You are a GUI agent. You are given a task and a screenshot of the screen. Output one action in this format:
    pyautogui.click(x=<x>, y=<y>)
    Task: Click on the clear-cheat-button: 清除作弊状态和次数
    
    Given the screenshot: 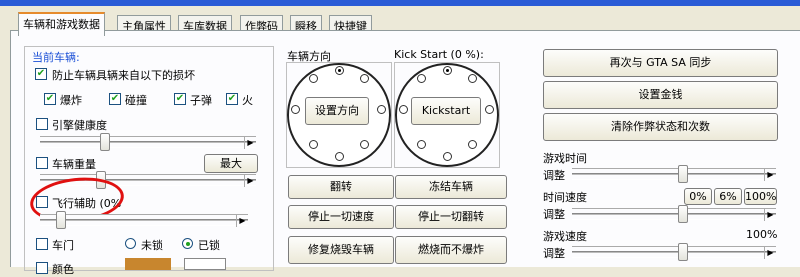 What is the action you would take?
    pyautogui.click(x=660, y=127)
    